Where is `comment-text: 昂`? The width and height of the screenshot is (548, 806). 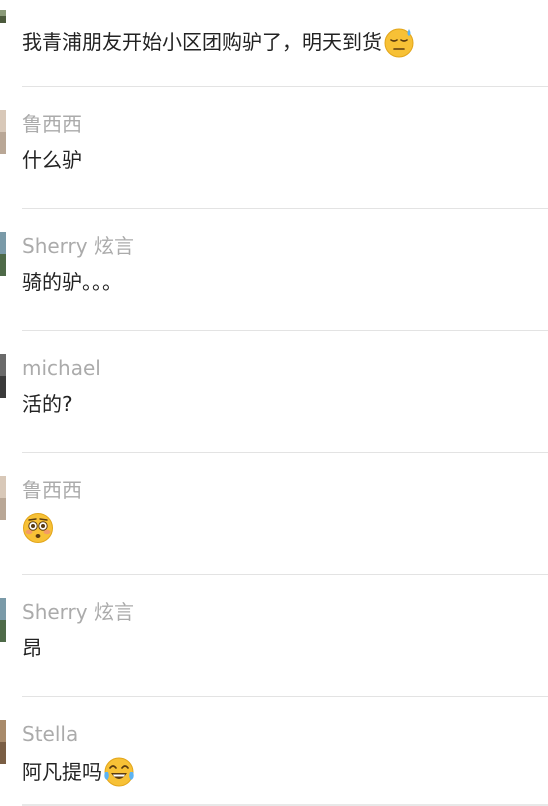
comment-text: 昂 is located at coordinates (32, 648).